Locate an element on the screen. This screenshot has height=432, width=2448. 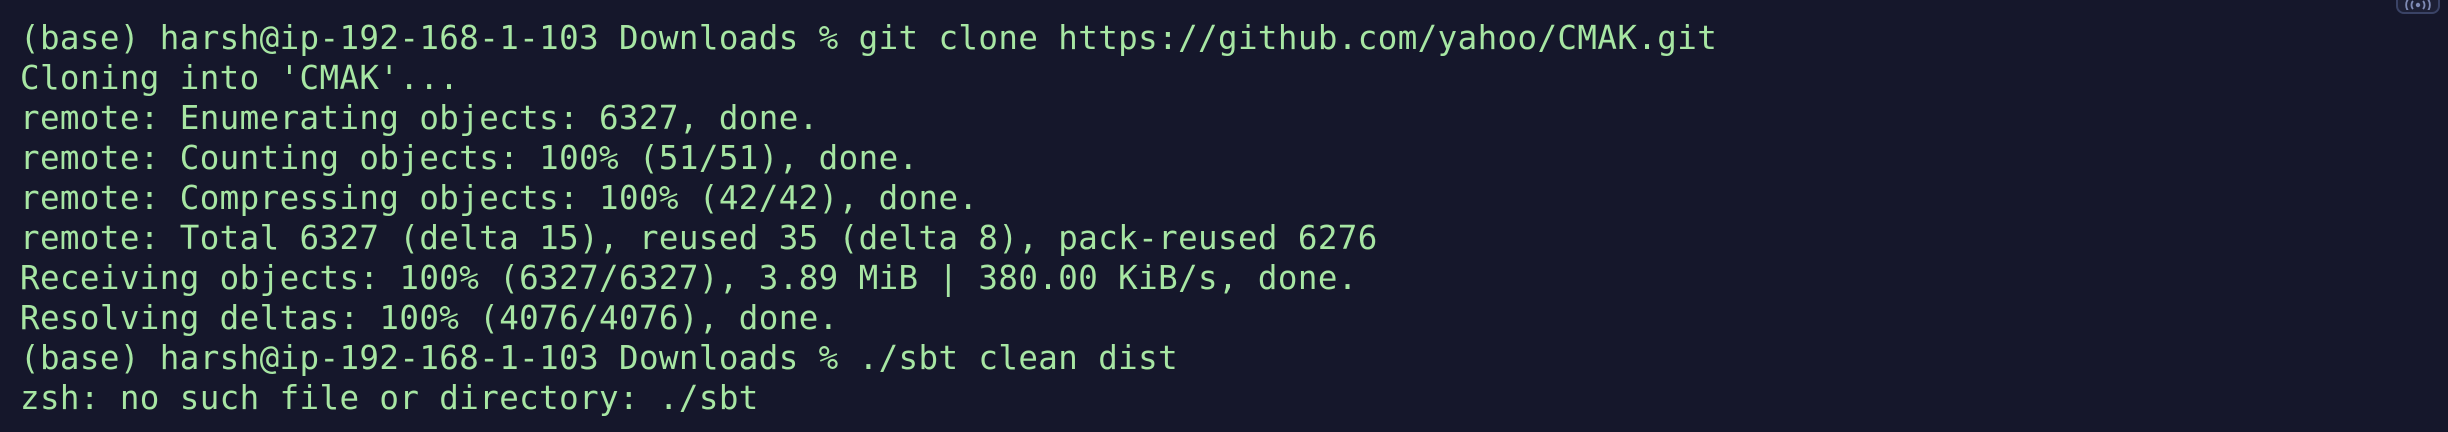
terminal-line: remote: Enumerating objects: 6327, done. is located at coordinates (419, 118).